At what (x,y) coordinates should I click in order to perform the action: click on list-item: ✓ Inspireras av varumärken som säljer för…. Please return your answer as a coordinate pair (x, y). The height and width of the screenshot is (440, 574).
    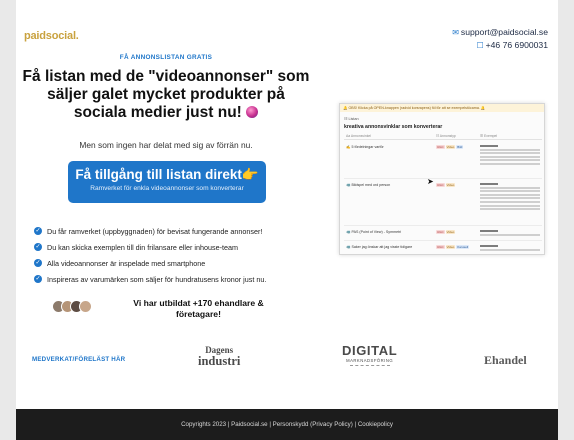
    Looking at the image, I should click on (150, 279).